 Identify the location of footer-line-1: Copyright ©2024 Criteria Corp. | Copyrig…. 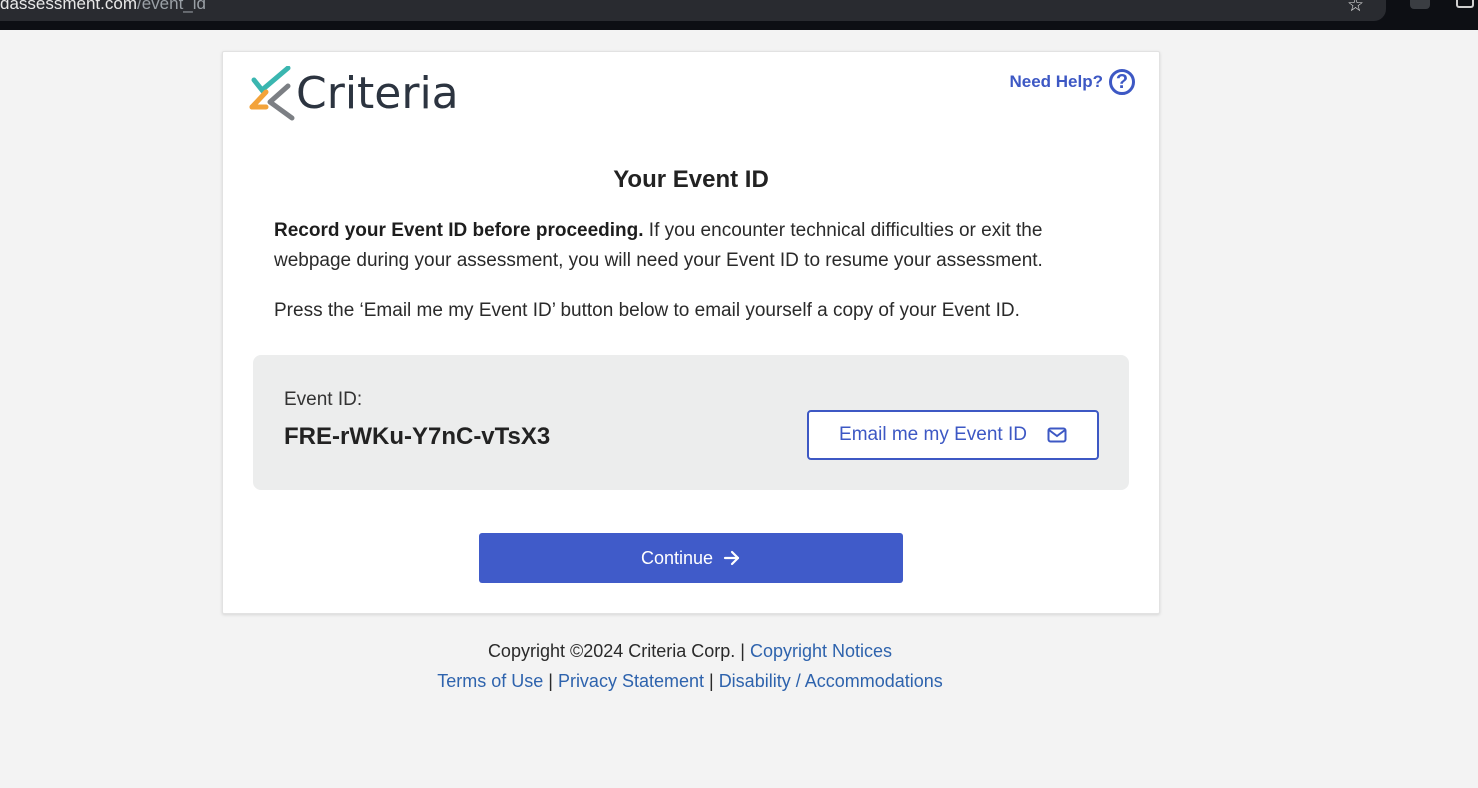
(690, 651).